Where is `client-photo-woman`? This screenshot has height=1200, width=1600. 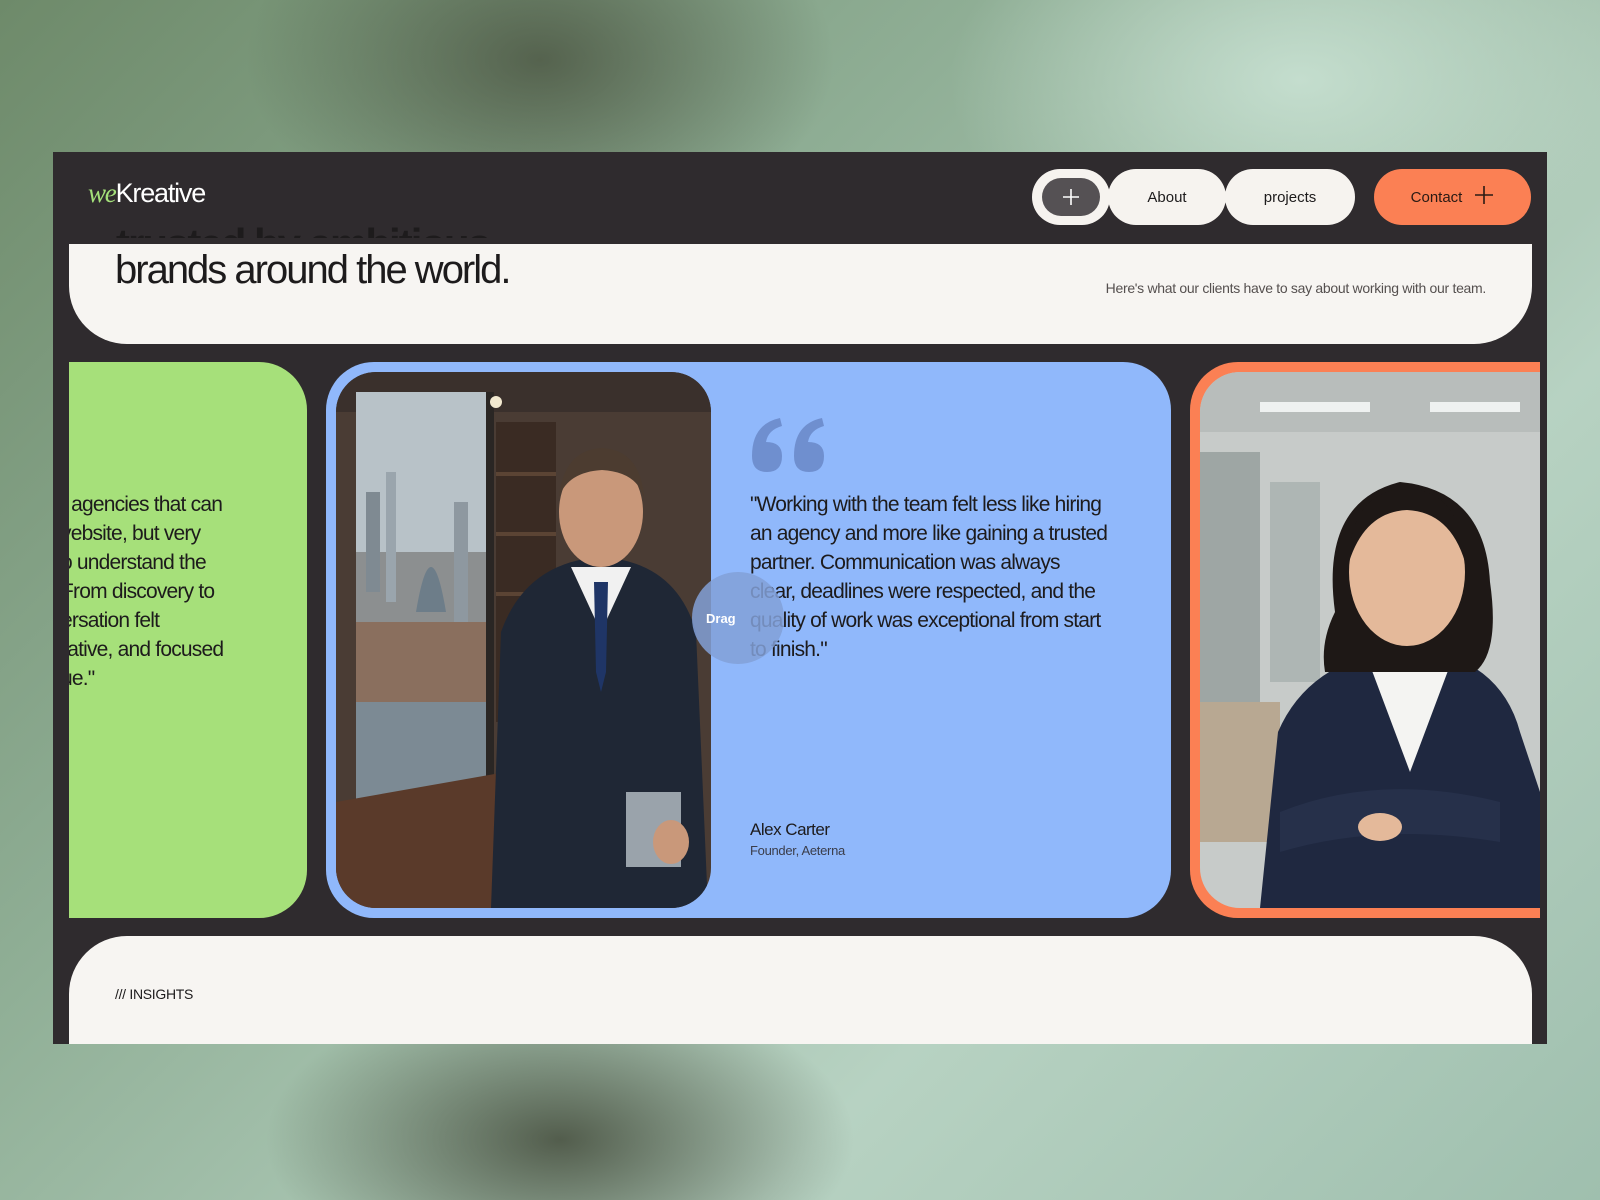
client-photo-woman is located at coordinates (1370, 640).